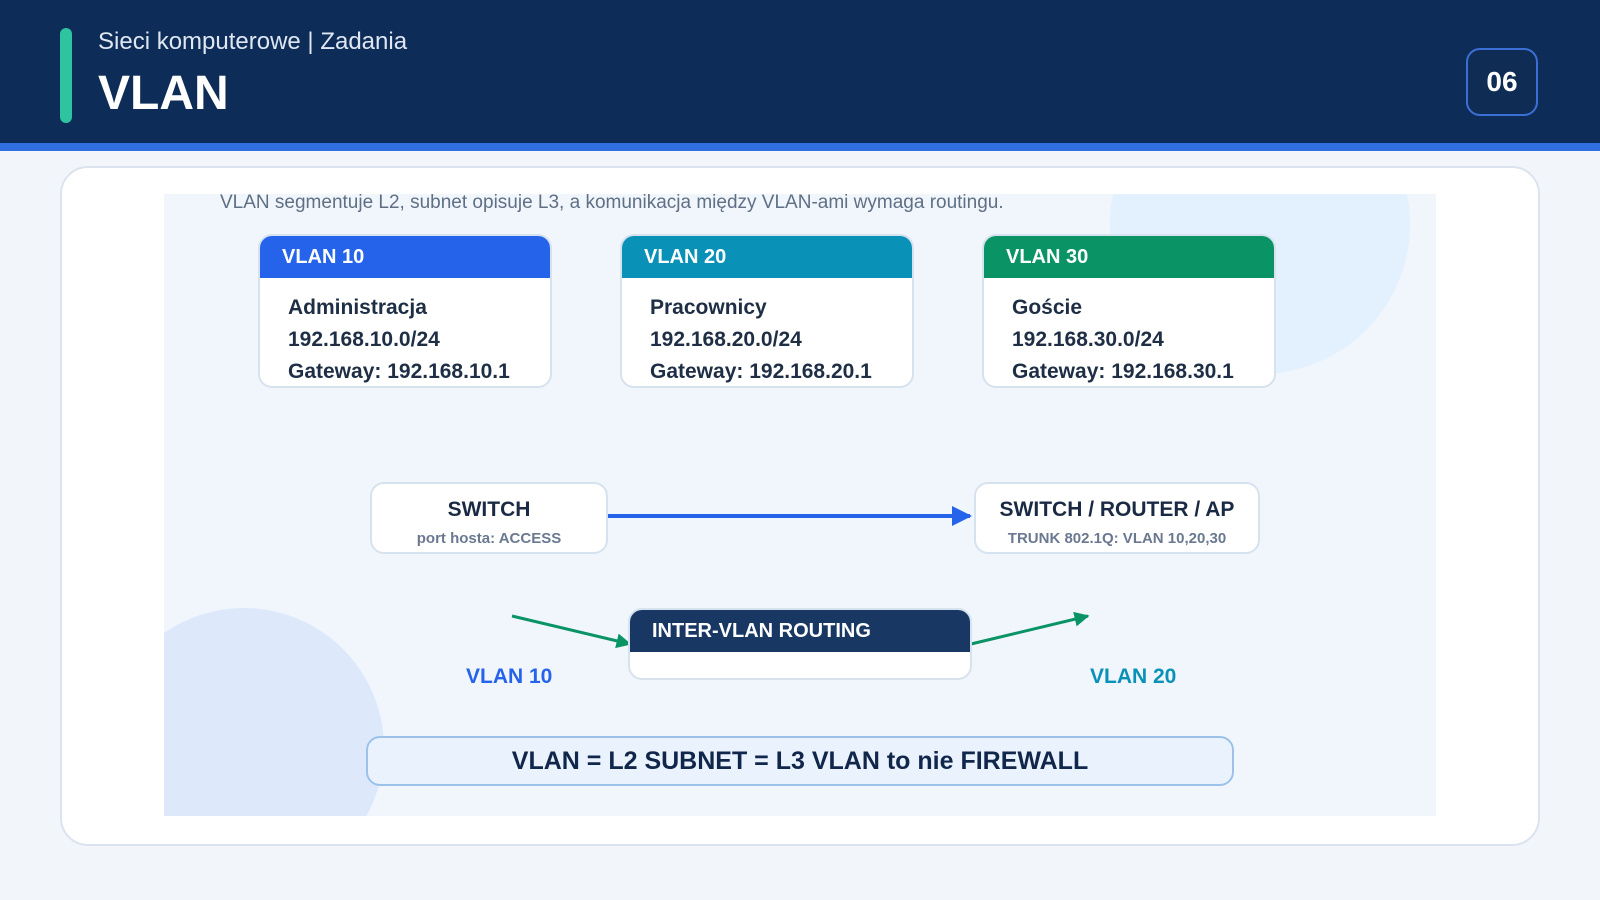 The height and width of the screenshot is (900, 1600). Describe the element at coordinates (1117, 538) in the screenshot. I see `node-subtitle: TRUNK 802.1Q: VLAN 10,20,30` at that location.